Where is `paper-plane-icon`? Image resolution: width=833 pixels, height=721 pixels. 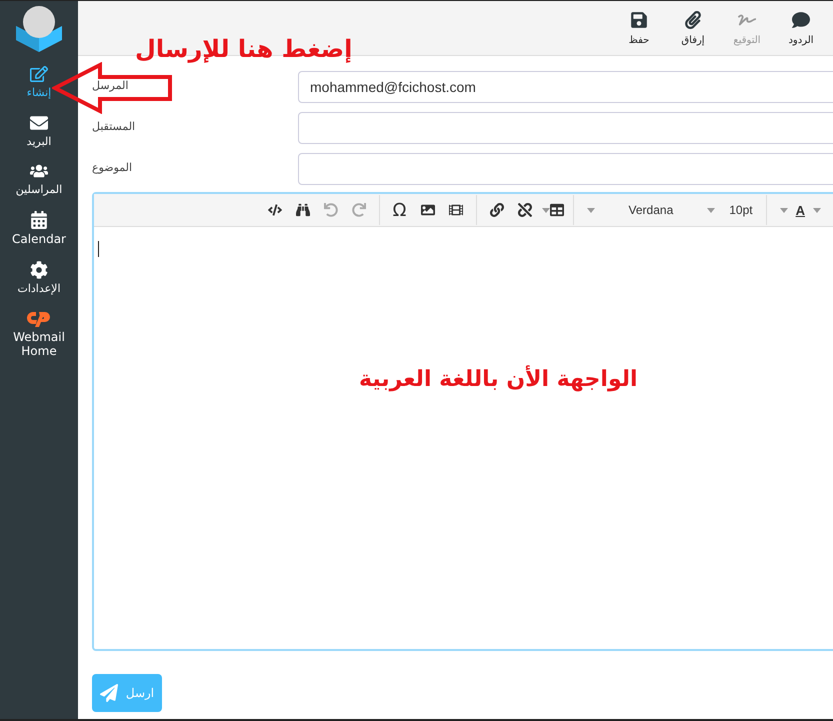 paper-plane-icon is located at coordinates (109, 693).